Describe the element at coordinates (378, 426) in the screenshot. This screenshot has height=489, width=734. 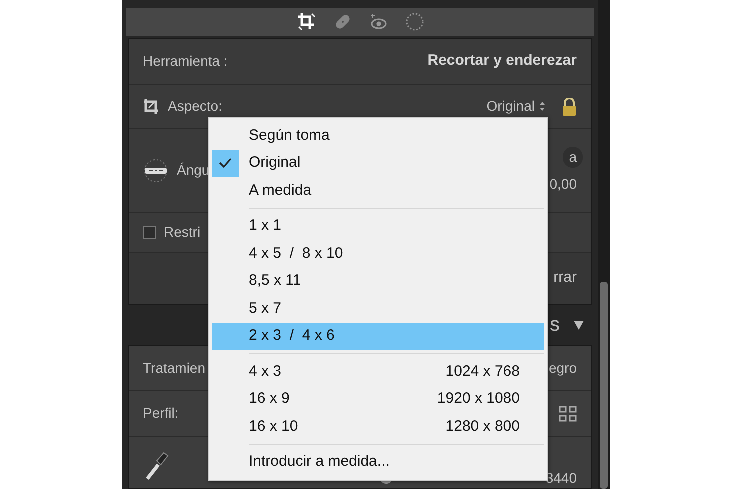
I see `menu-item: 16 x 10 1280 x 800` at that location.